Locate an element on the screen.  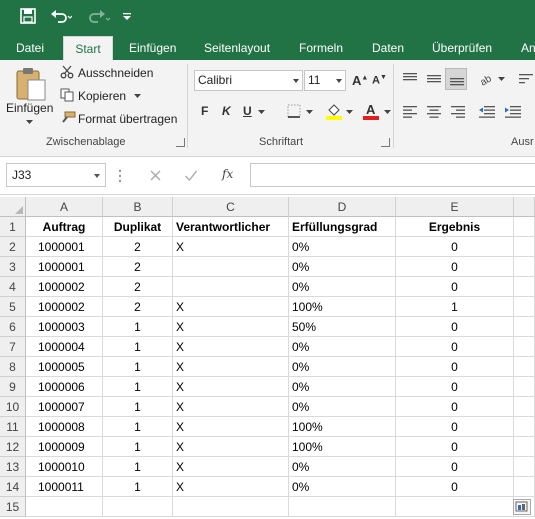
font-size-select: 11 is located at coordinates (325, 80).